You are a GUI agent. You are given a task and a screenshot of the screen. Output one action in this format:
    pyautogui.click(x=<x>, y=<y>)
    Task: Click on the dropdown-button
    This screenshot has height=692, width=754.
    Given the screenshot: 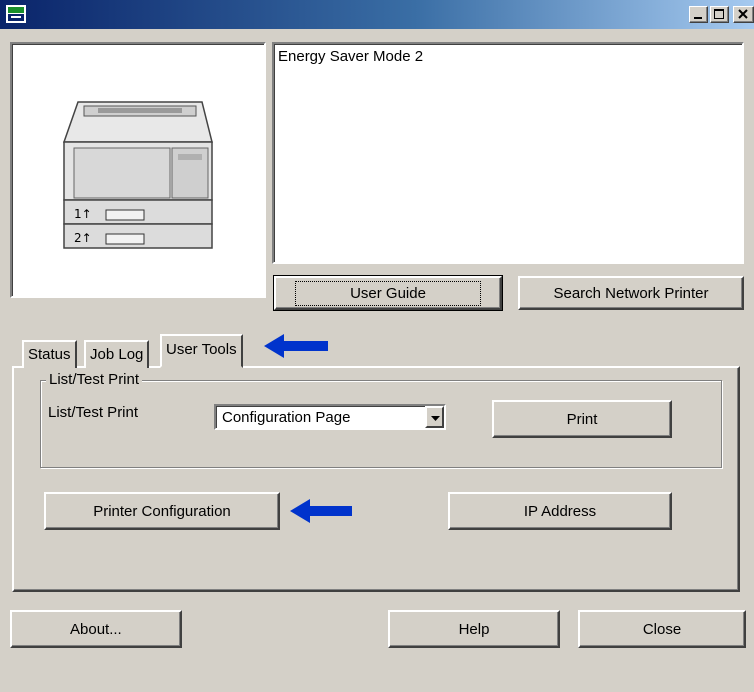 What is the action you would take?
    pyautogui.click(x=434, y=417)
    